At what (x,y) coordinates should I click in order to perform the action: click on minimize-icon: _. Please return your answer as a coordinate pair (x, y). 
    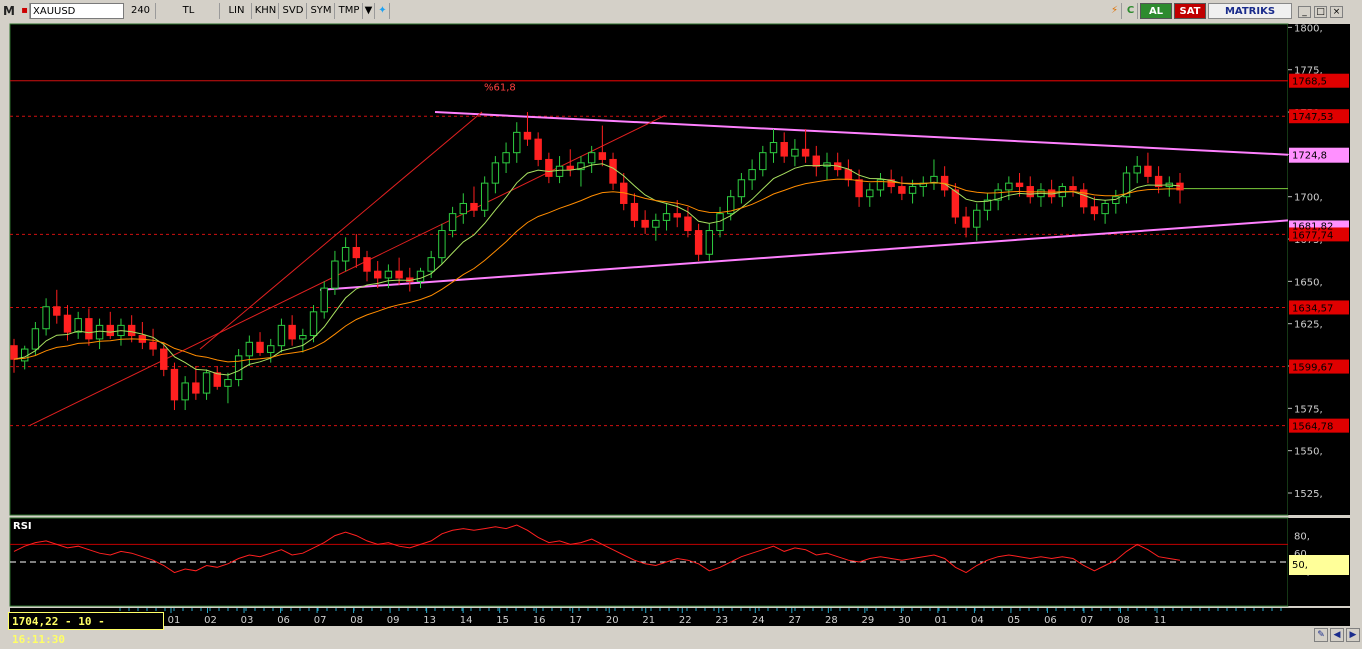
    Looking at the image, I should click on (1304, 12).